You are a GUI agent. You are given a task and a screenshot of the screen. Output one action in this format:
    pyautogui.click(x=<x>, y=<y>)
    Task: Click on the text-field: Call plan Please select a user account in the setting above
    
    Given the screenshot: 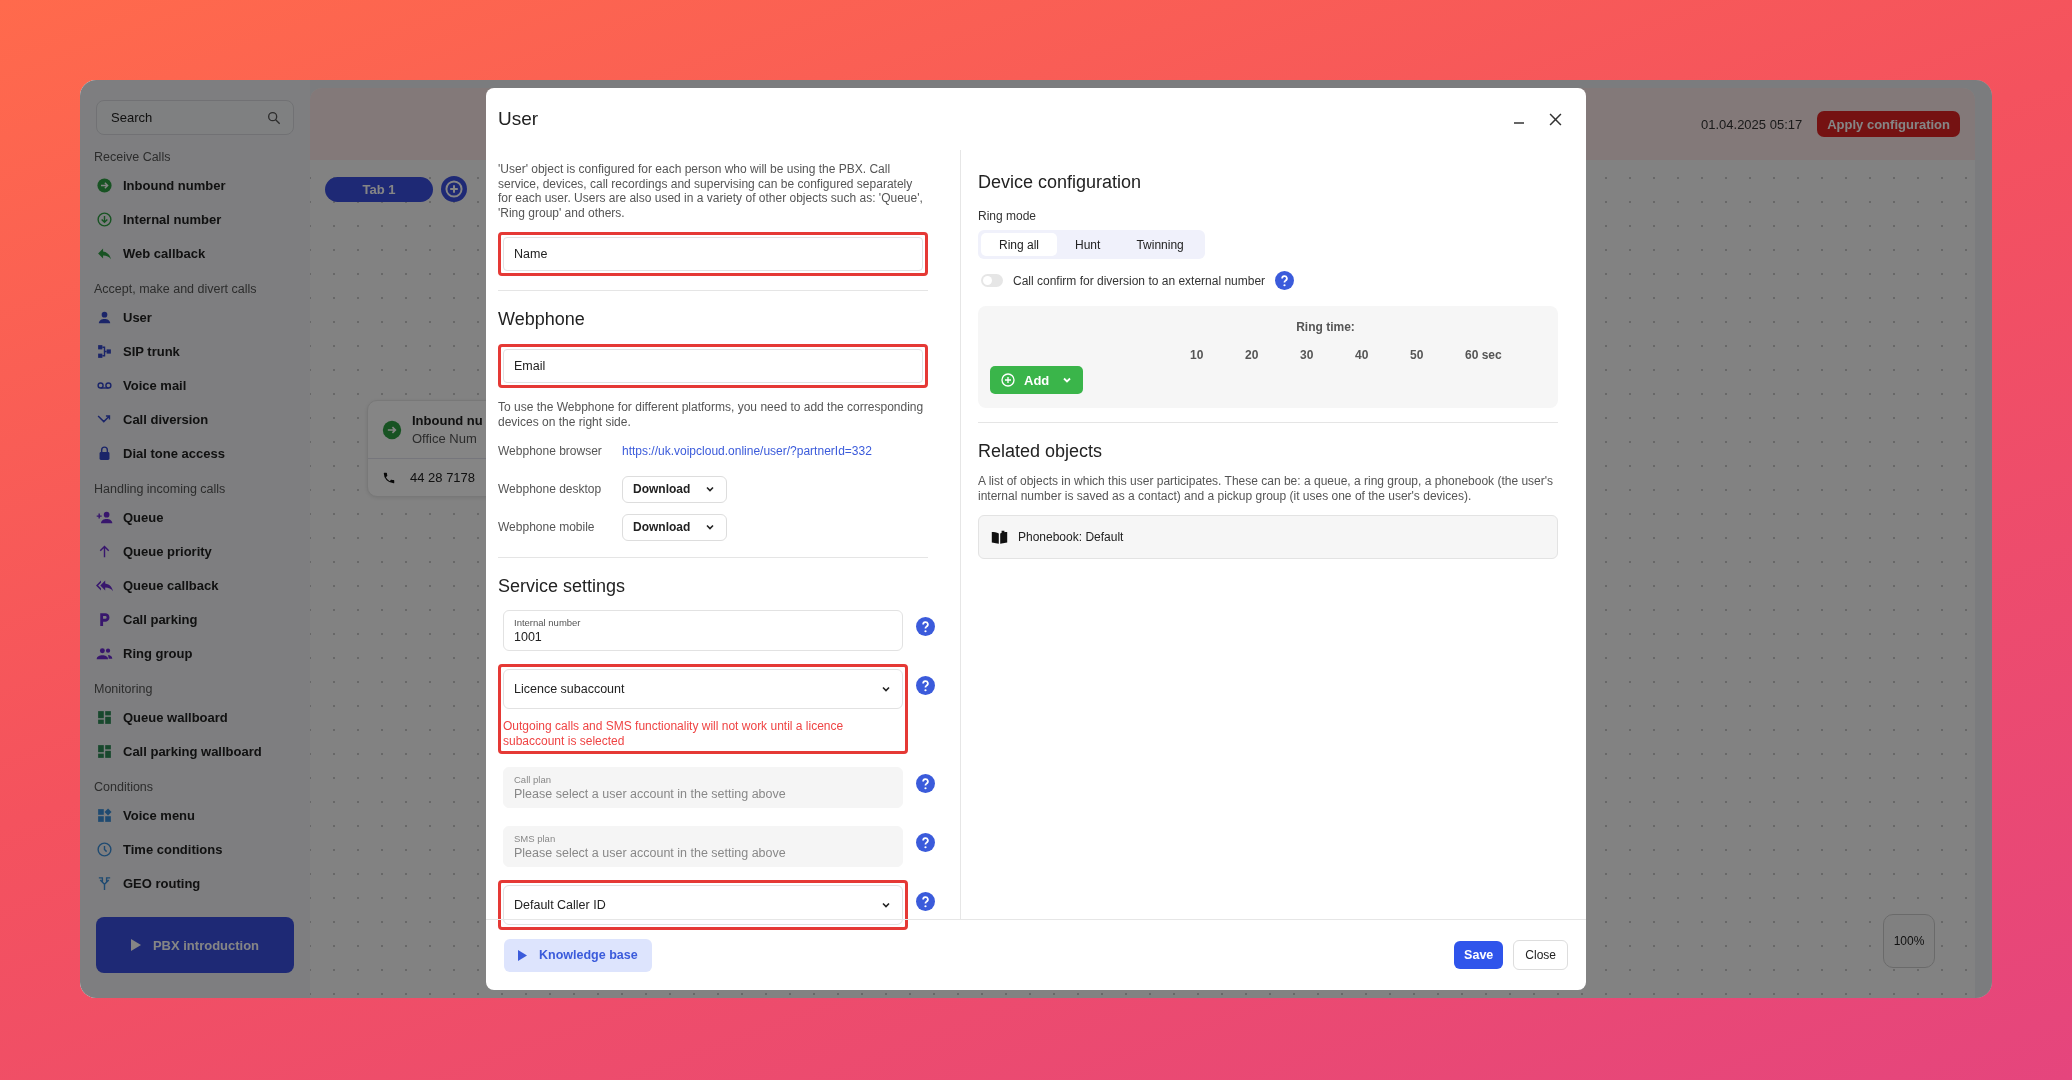 What is the action you would take?
    pyautogui.click(x=703, y=787)
    